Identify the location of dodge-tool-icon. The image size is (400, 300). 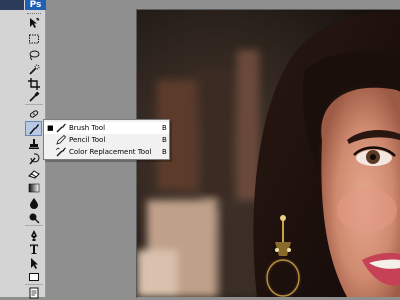
(33, 217).